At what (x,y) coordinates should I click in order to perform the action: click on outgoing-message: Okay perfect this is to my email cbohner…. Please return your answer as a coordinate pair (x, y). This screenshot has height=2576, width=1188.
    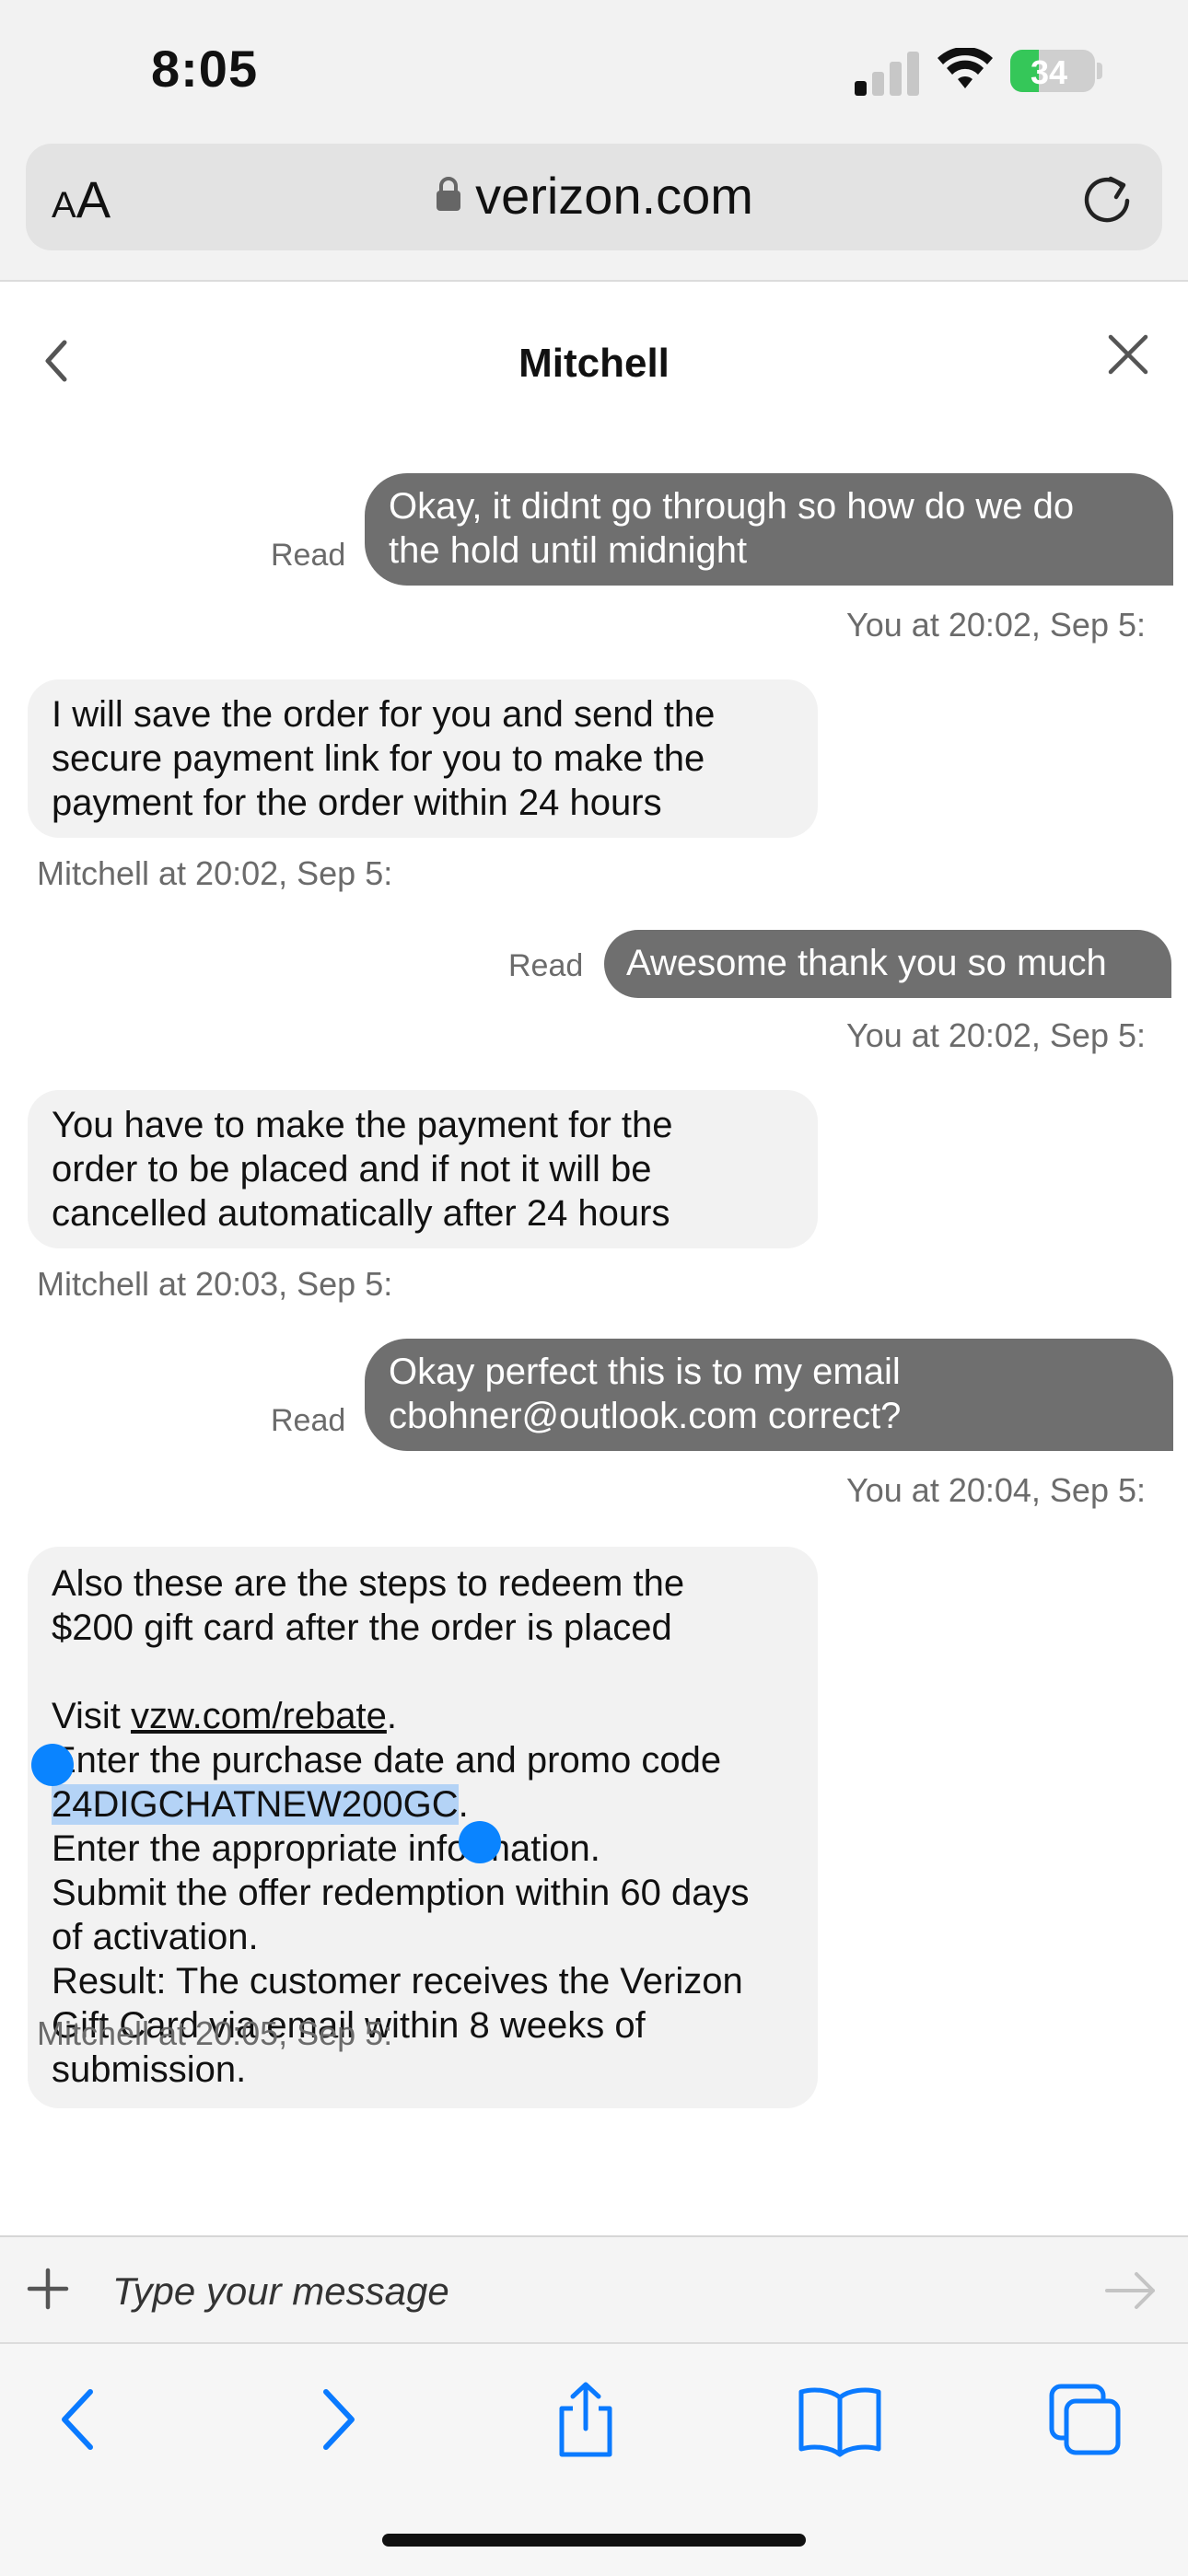
    Looking at the image, I should click on (769, 1395).